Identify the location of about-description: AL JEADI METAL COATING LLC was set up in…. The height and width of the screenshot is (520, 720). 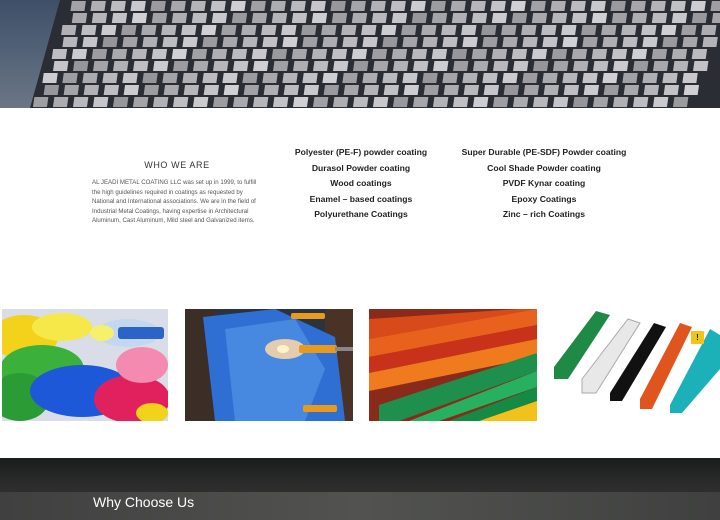
(174, 202).